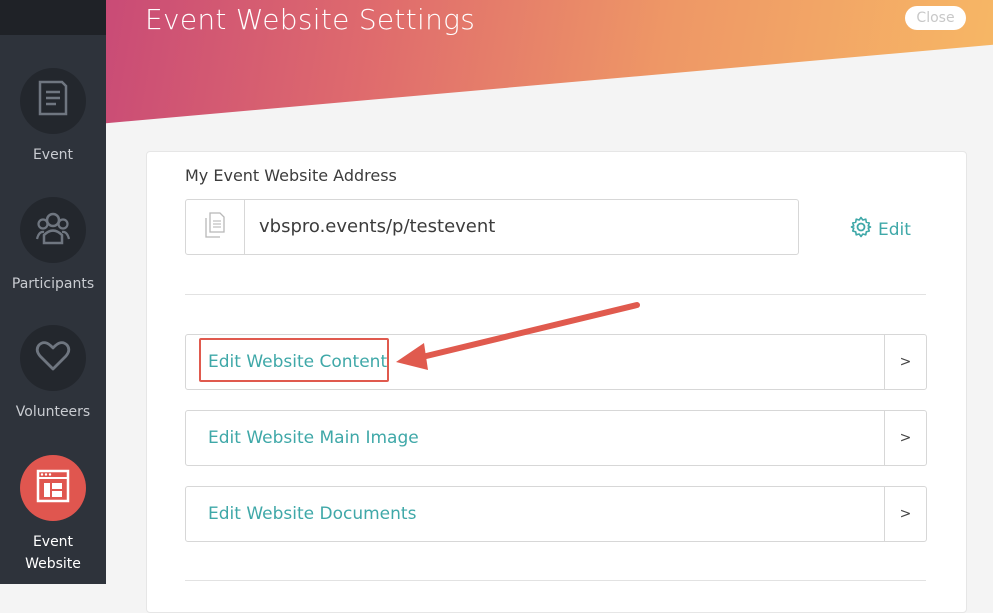 The image size is (993, 613). What do you see at coordinates (291, 175) in the screenshot?
I see `address-label: My Event Website Address` at bounding box center [291, 175].